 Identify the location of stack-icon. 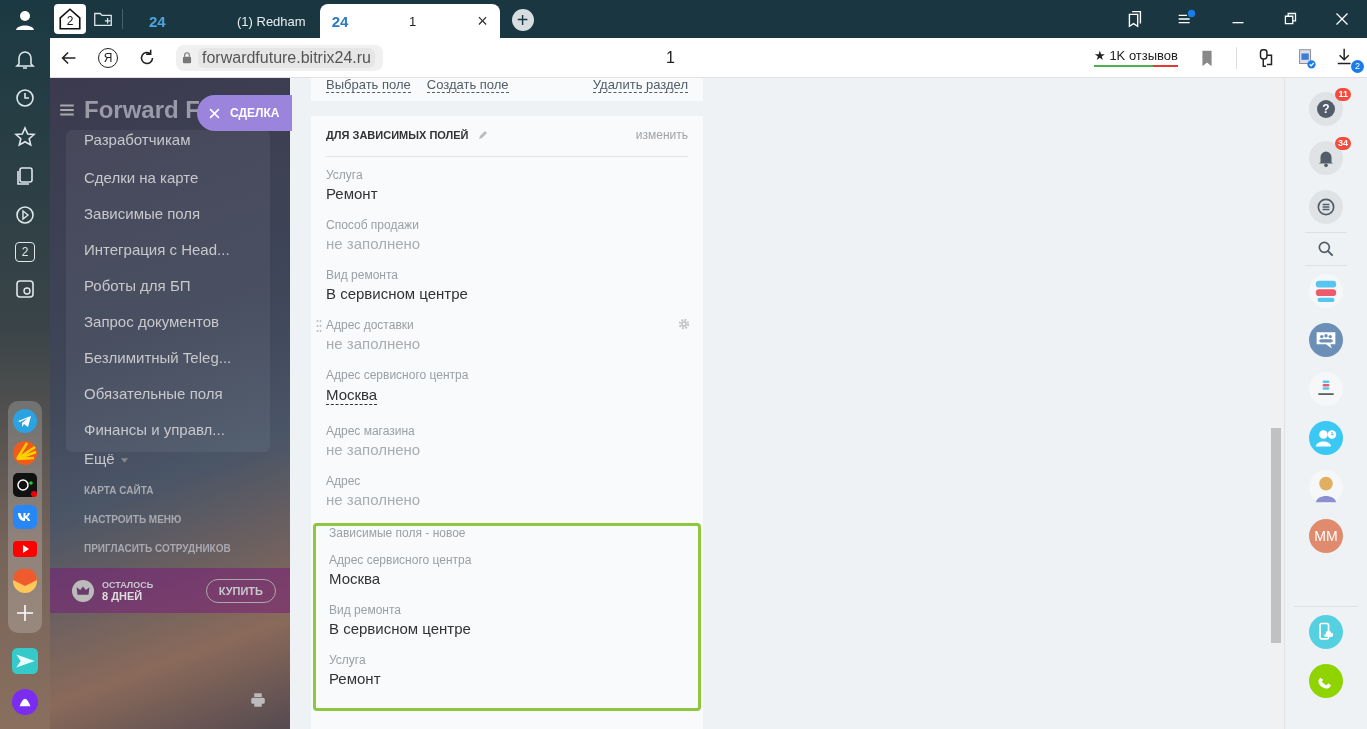
(1326, 291).